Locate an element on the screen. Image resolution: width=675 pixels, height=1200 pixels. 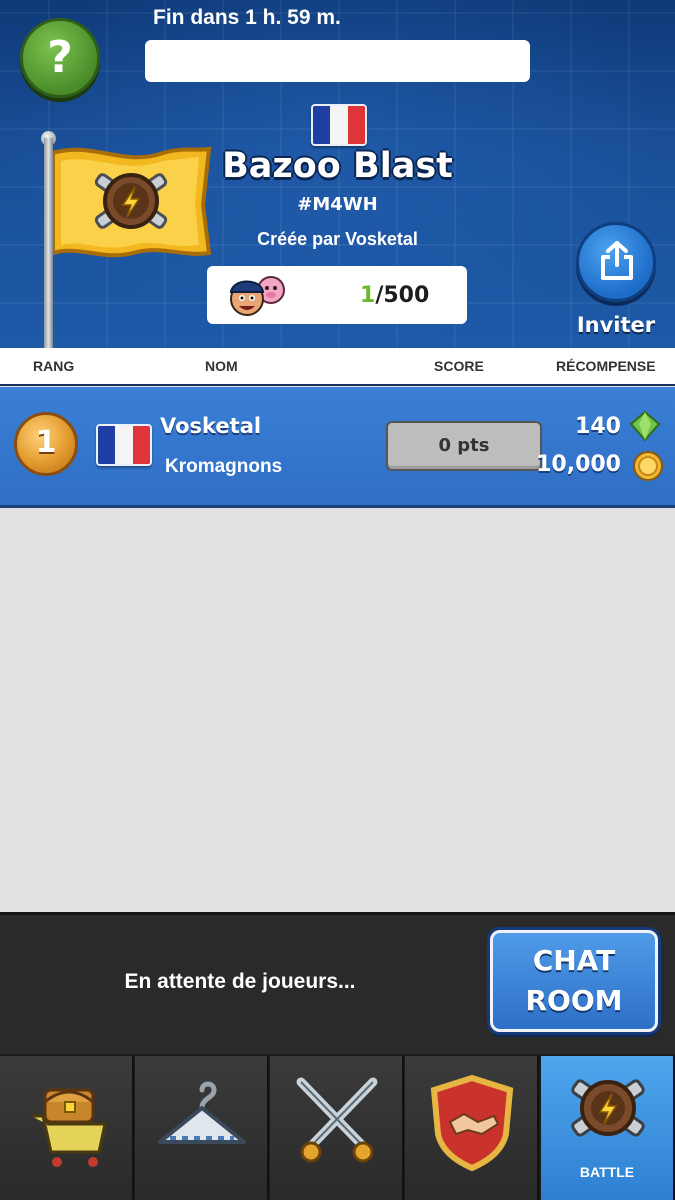
reward-coins-value: 10,000 is located at coordinates (578, 464).